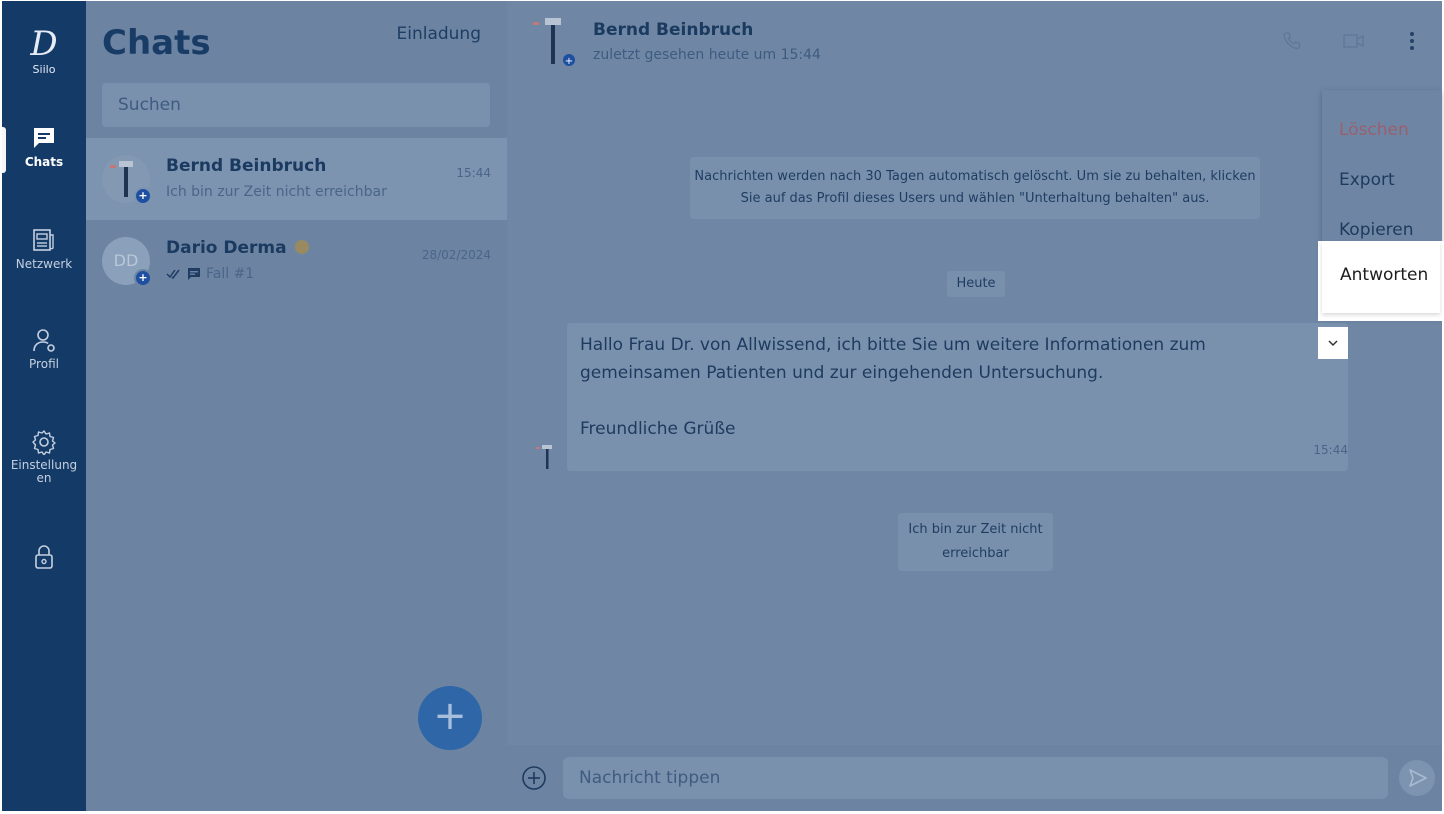 The width and height of the screenshot is (1444, 814). I want to click on avatar: DD +, so click(127, 262).